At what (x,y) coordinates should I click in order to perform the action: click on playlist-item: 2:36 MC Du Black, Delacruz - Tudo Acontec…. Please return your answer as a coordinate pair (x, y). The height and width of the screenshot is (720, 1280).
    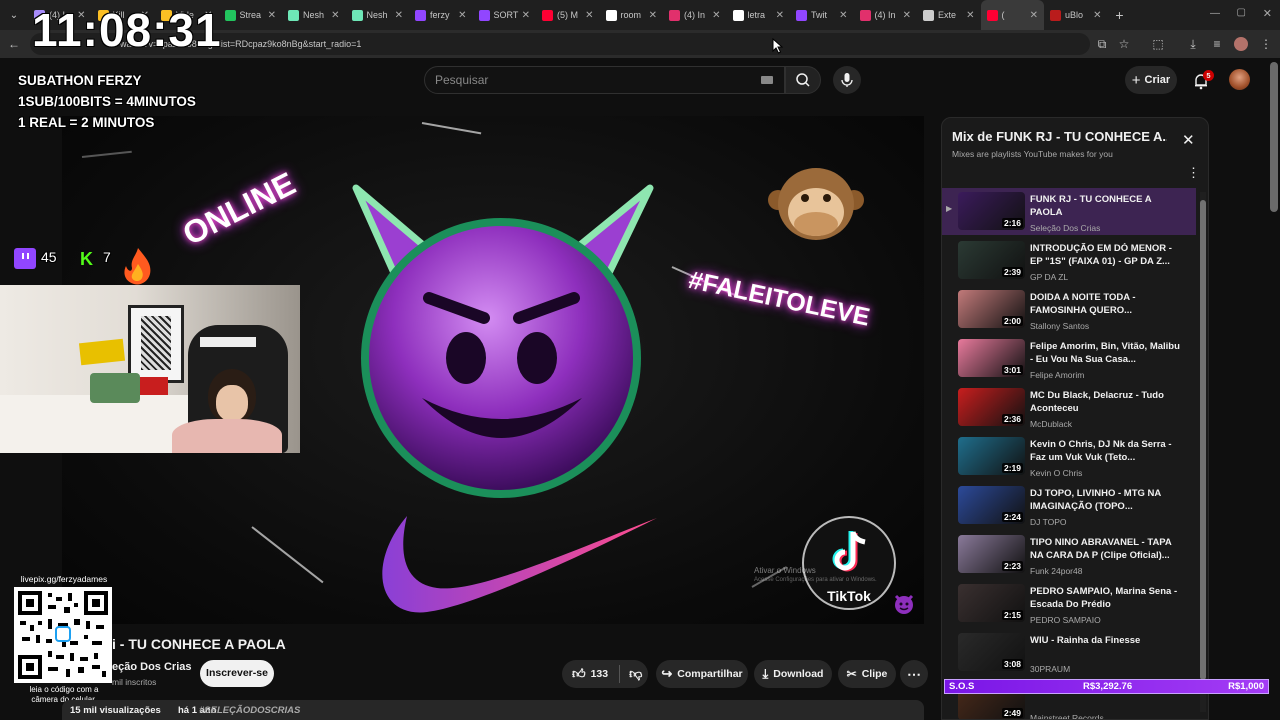
    Looking at the image, I should click on (1069, 412).